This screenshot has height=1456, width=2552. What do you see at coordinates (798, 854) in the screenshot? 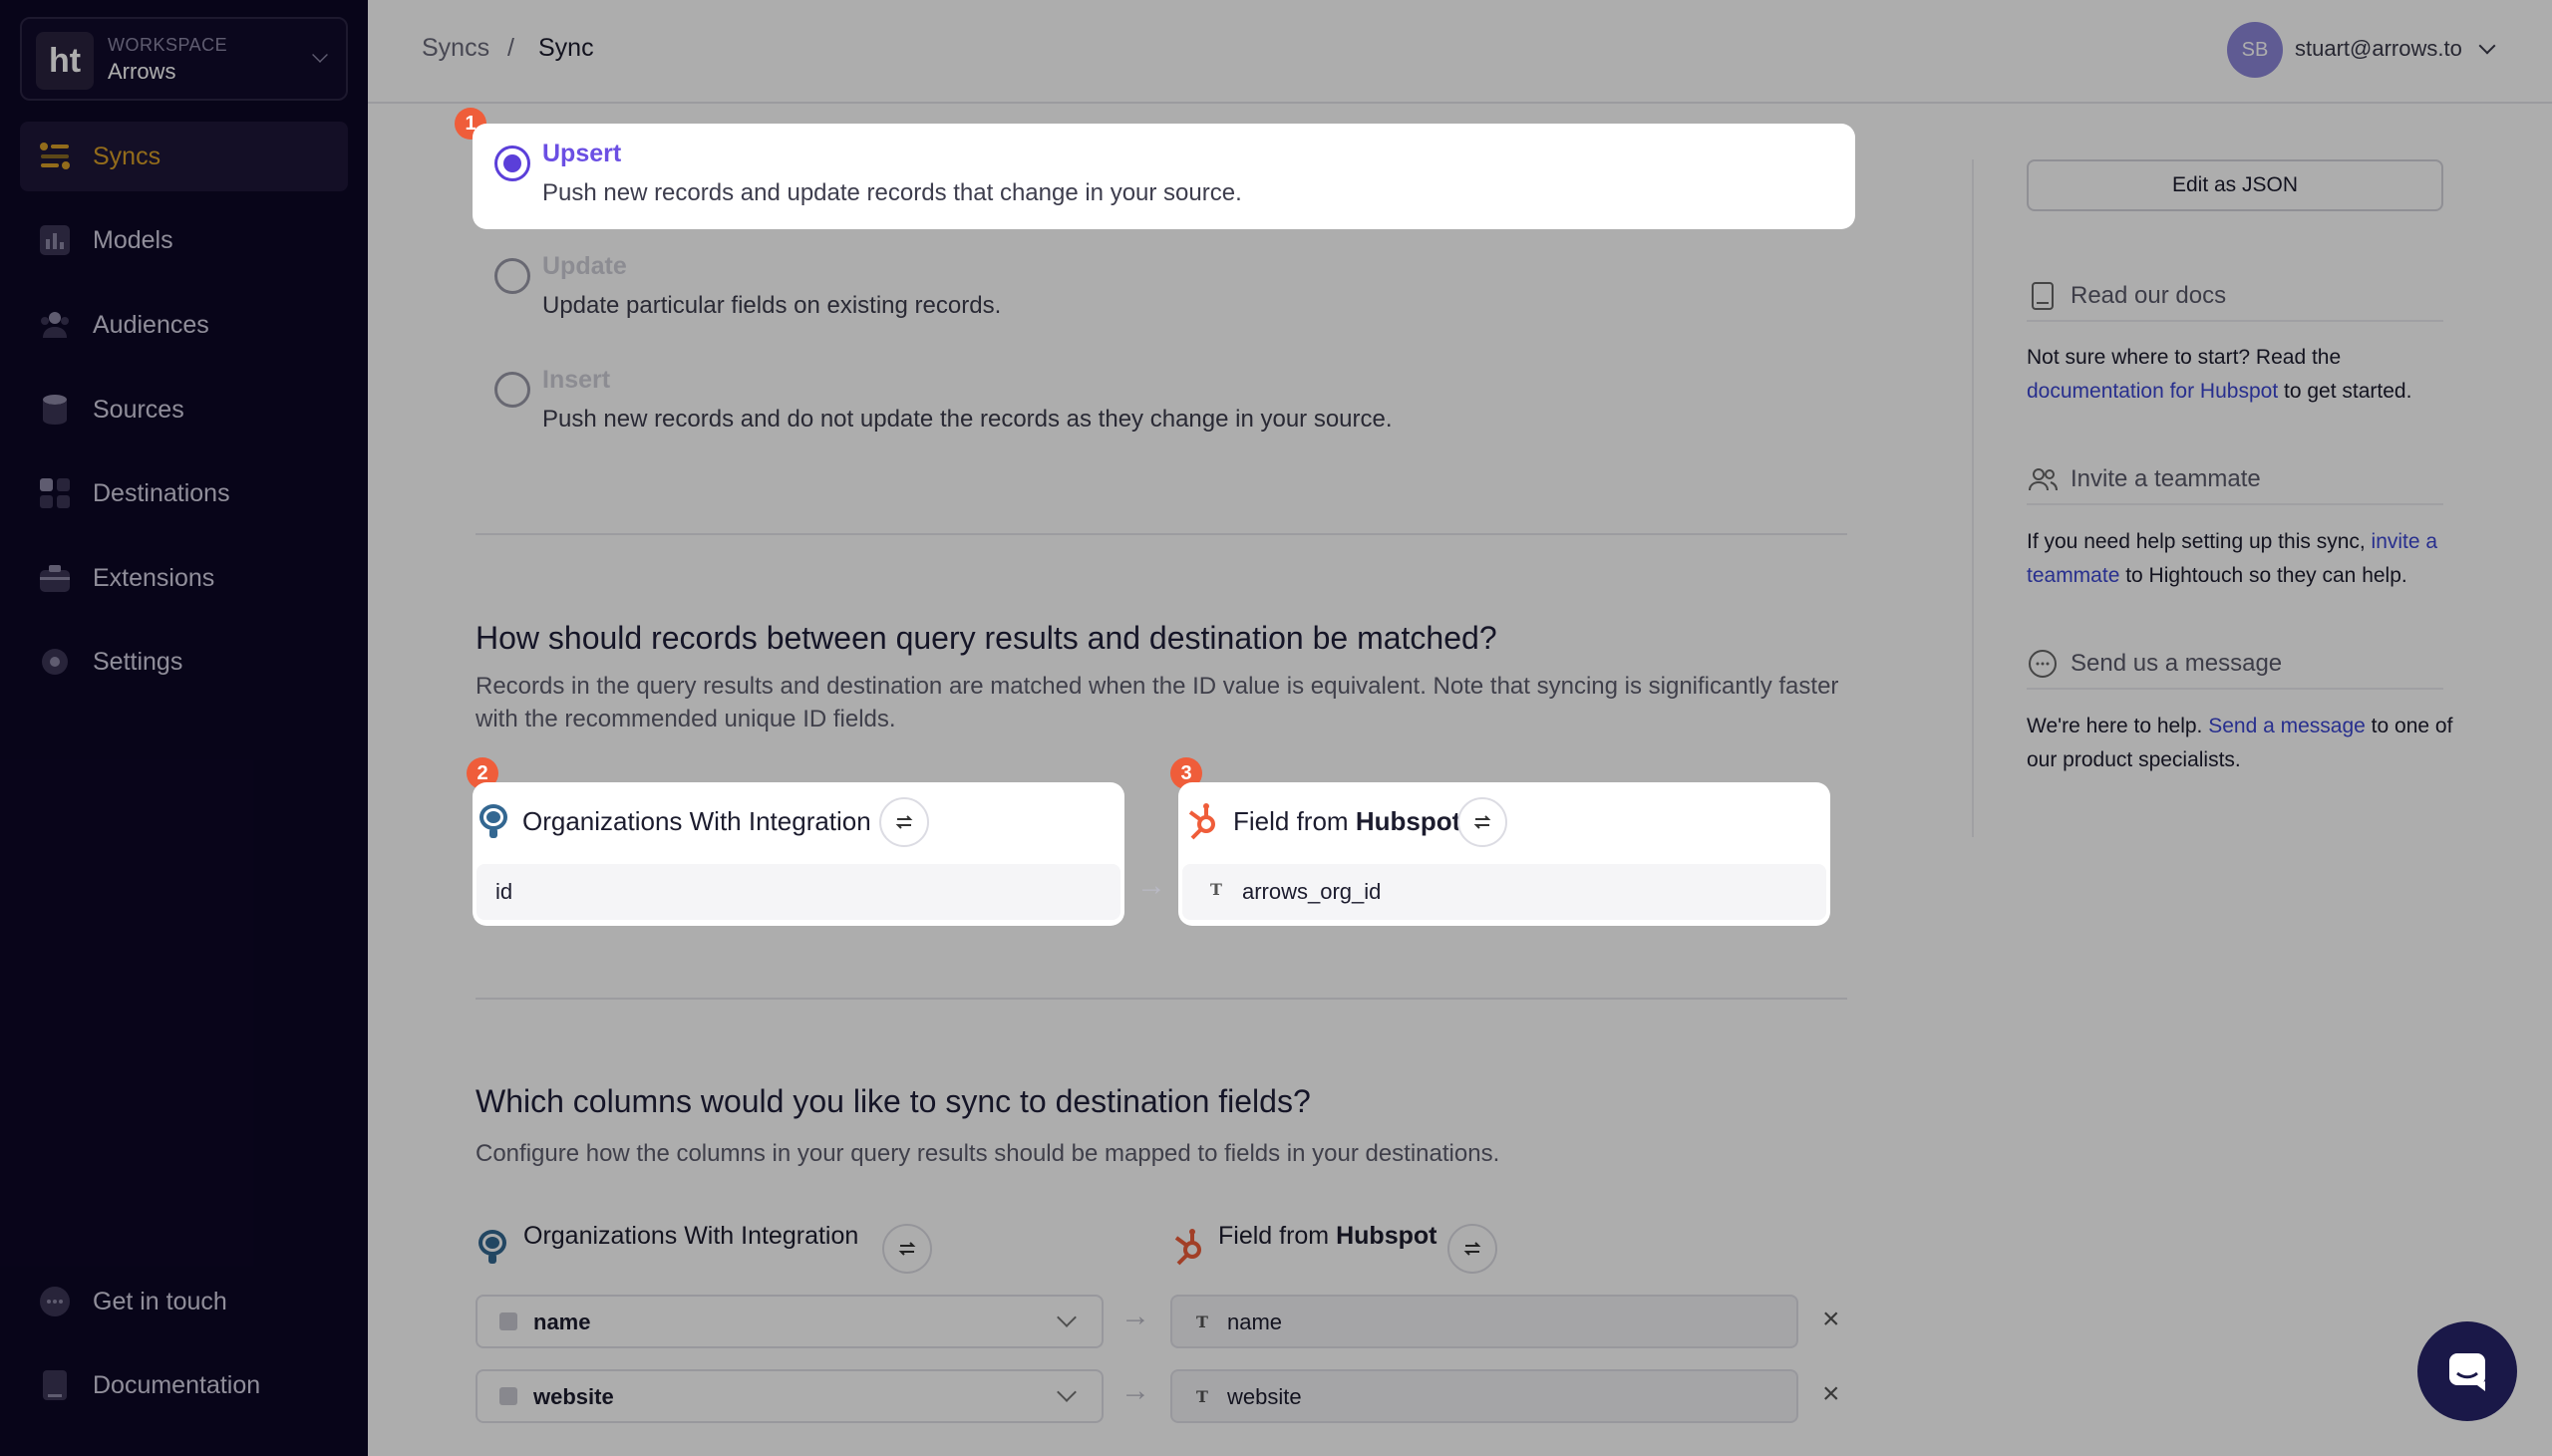
I see `source-match-card: Organizations With Integration id` at bounding box center [798, 854].